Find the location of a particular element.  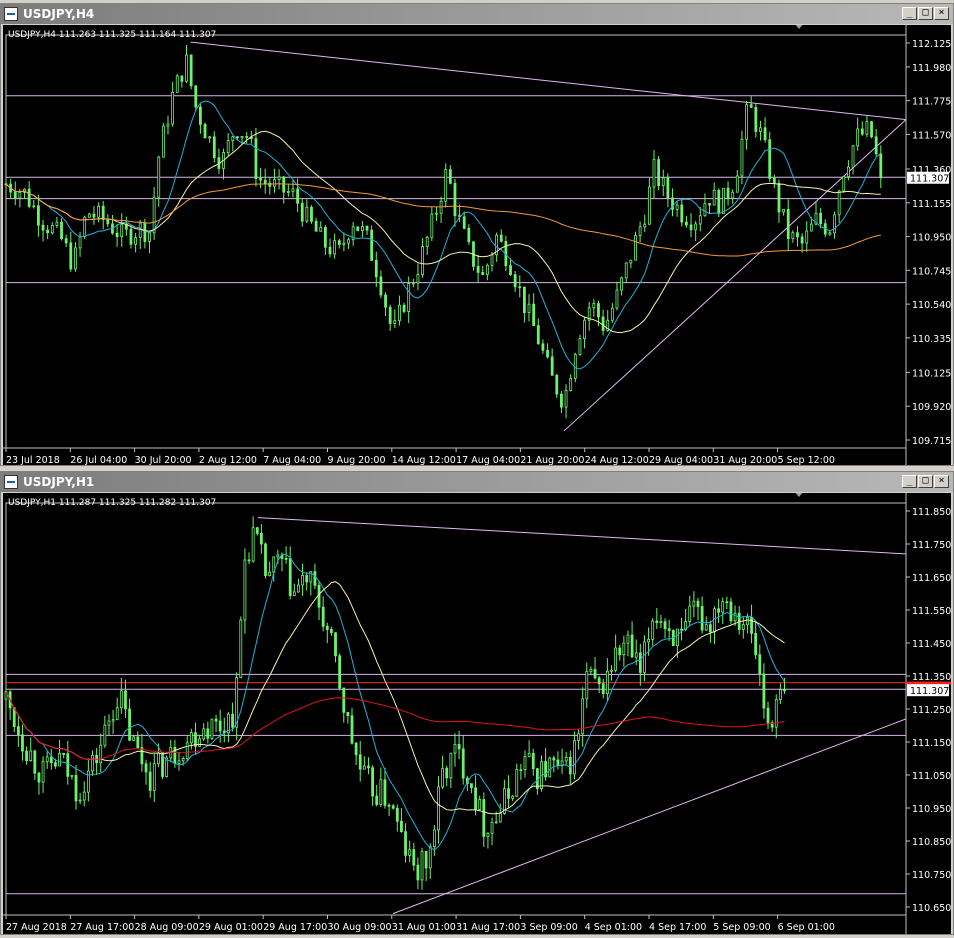

y-tick-label: 111.350 is located at coordinates (931, 677).